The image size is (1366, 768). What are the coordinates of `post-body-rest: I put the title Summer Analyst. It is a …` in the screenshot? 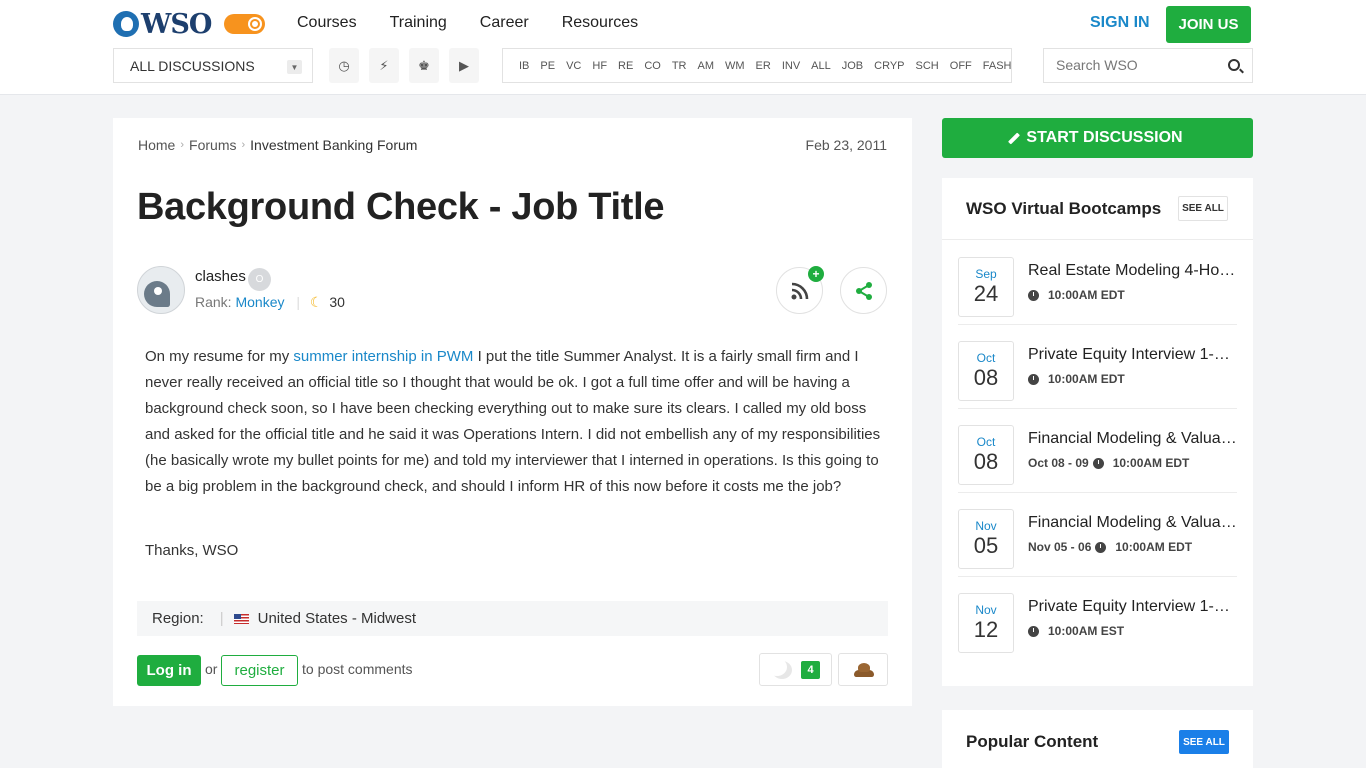 It's located at (513, 421).